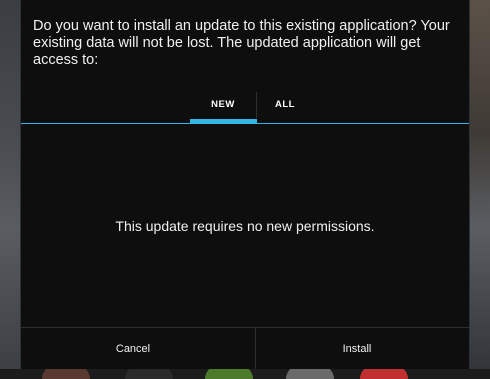  Describe the element at coordinates (245, 226) in the screenshot. I see `permissions-message: This update requires no new permissions.` at that location.